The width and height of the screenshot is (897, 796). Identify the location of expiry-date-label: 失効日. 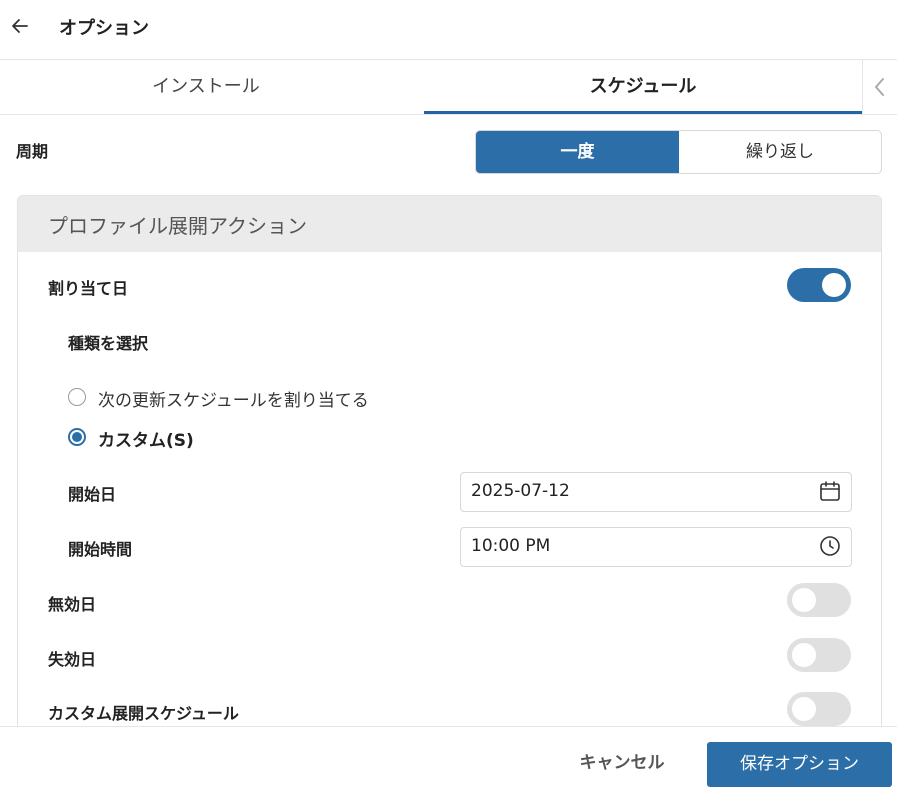
(72, 659).